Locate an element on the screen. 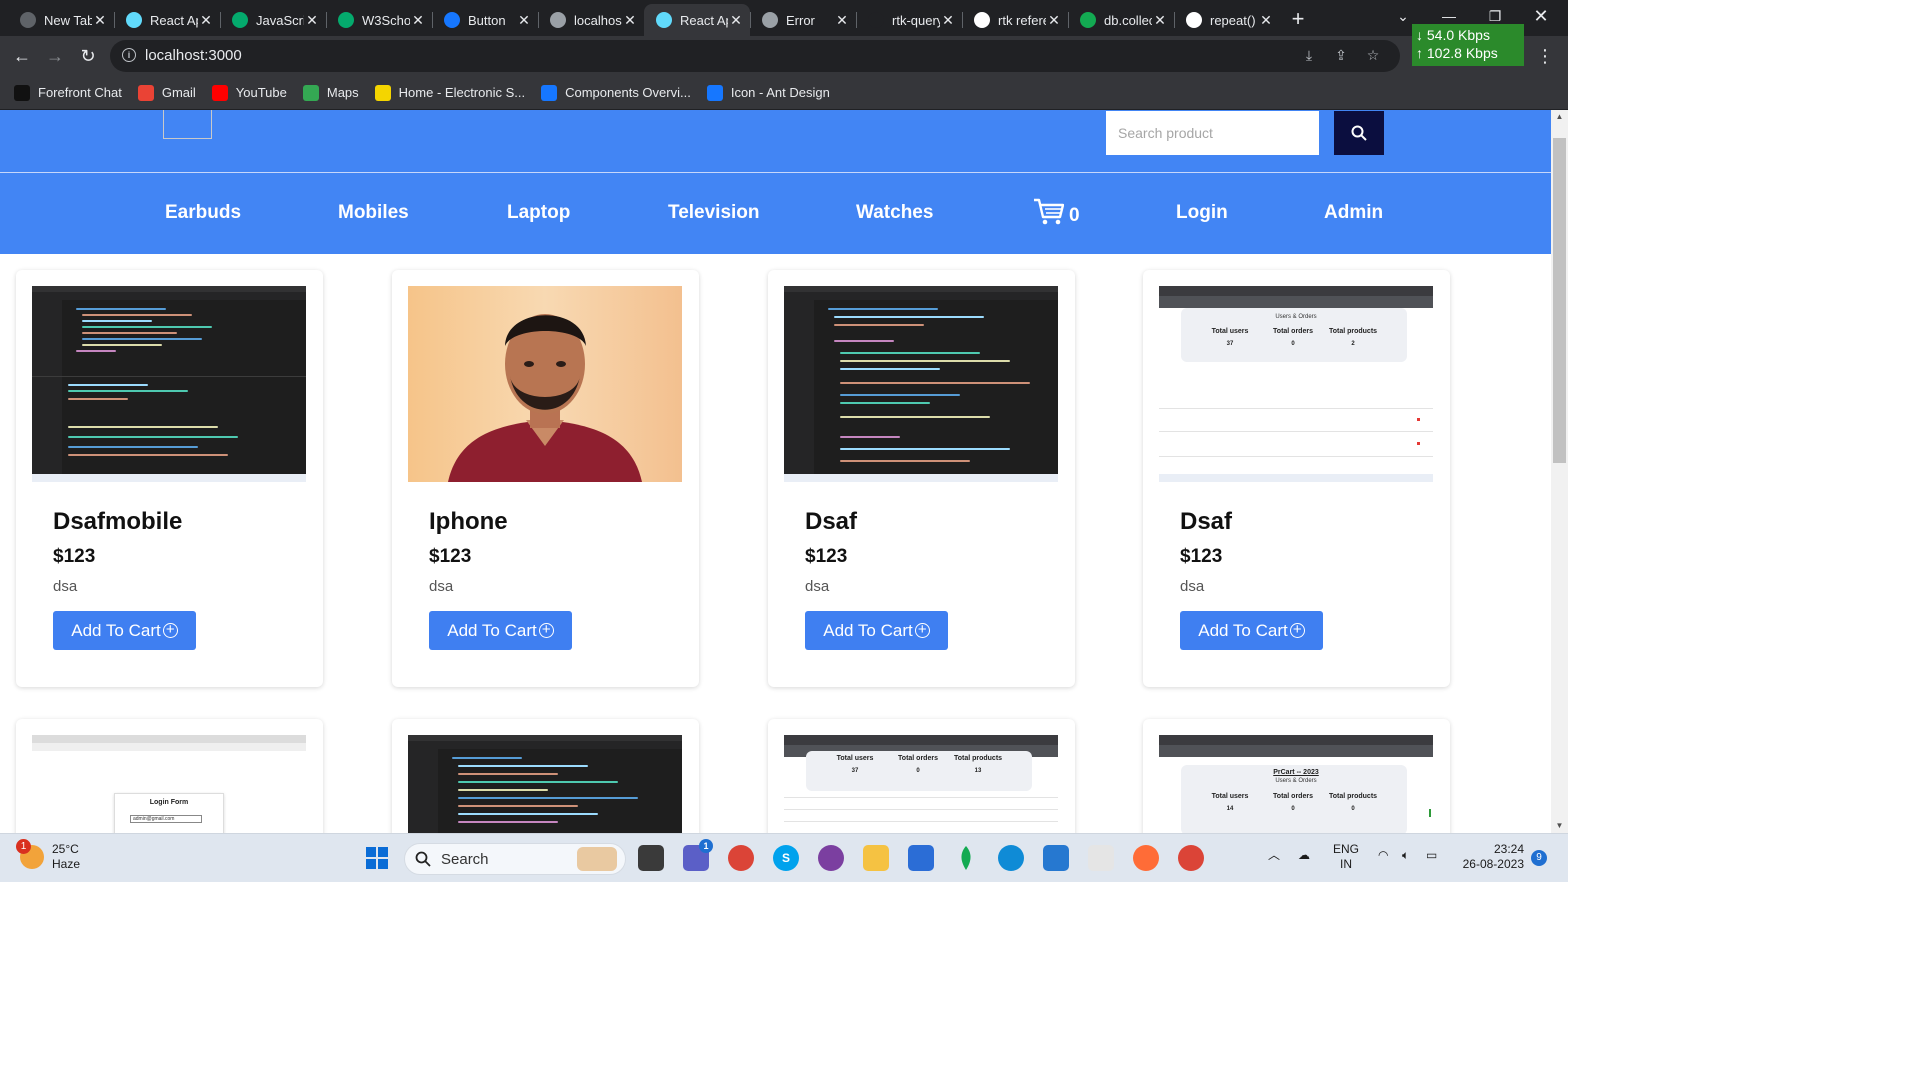 The height and width of the screenshot is (1080, 1920). scroll-down-icon: ▼ is located at coordinates (1559, 826).